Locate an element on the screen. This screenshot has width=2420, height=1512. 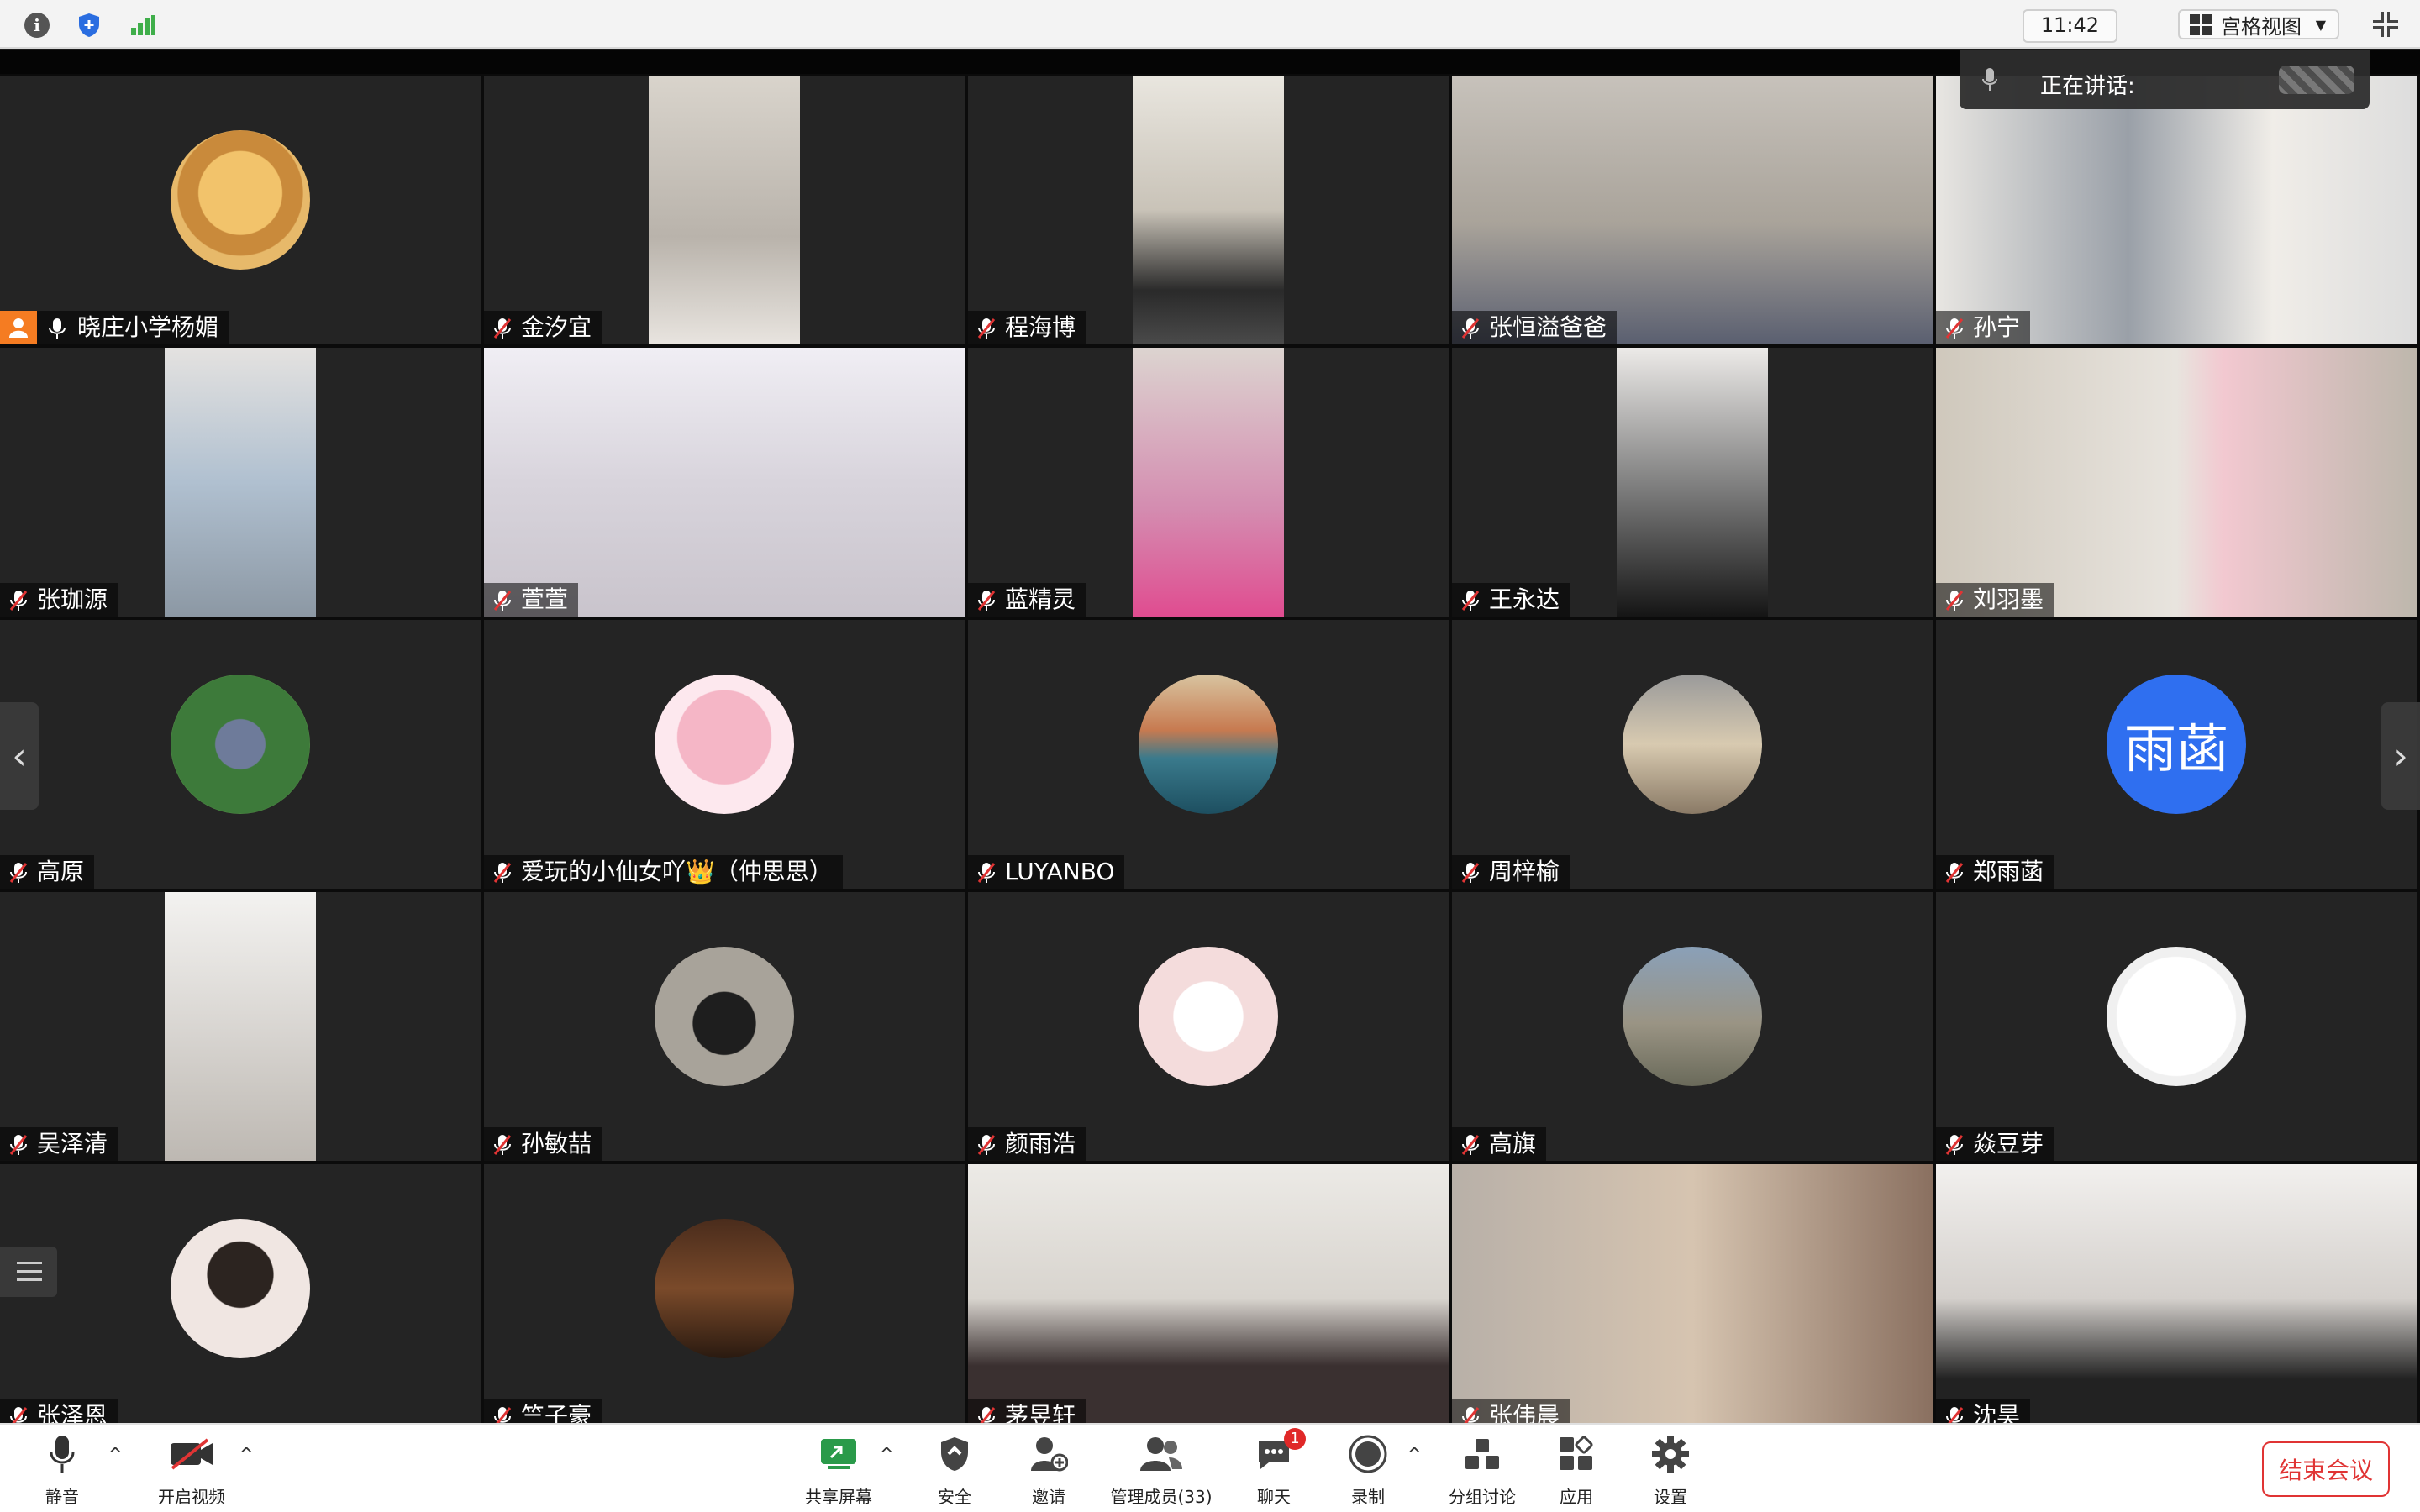
participant-tile: 刘羽墨 is located at coordinates (2176, 482).